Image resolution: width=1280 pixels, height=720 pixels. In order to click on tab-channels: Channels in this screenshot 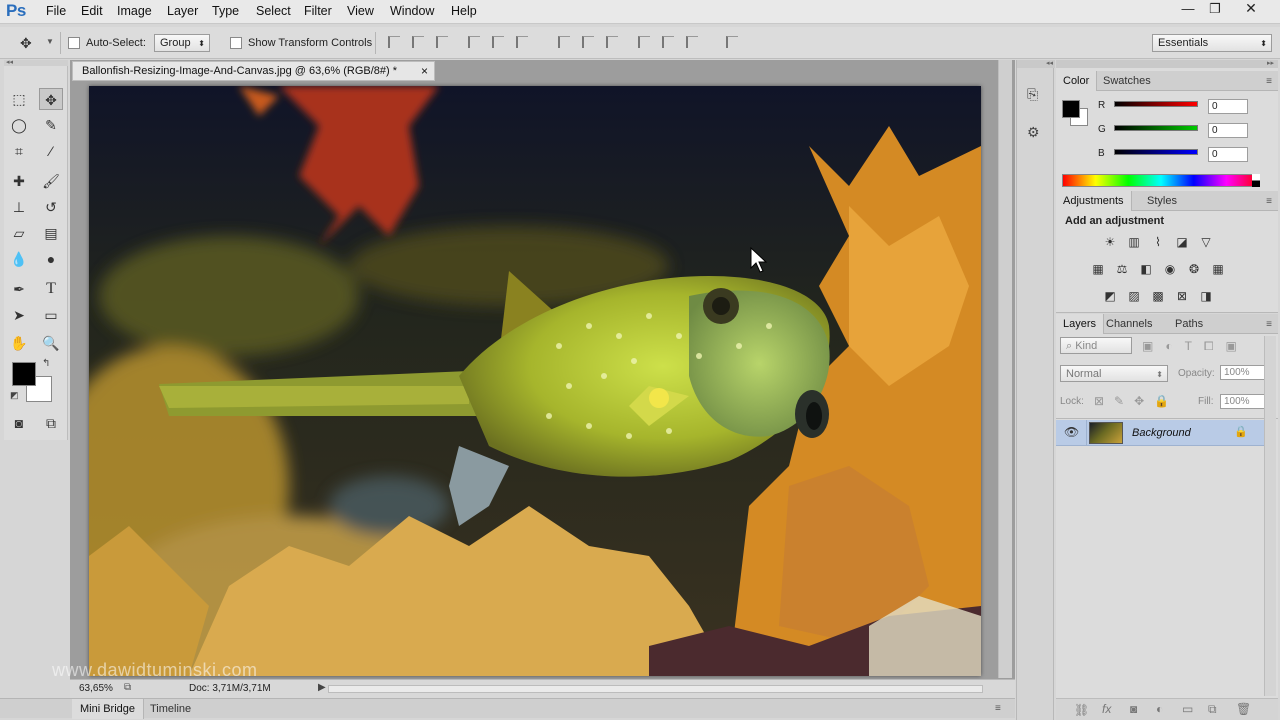, I will do `click(1129, 324)`.